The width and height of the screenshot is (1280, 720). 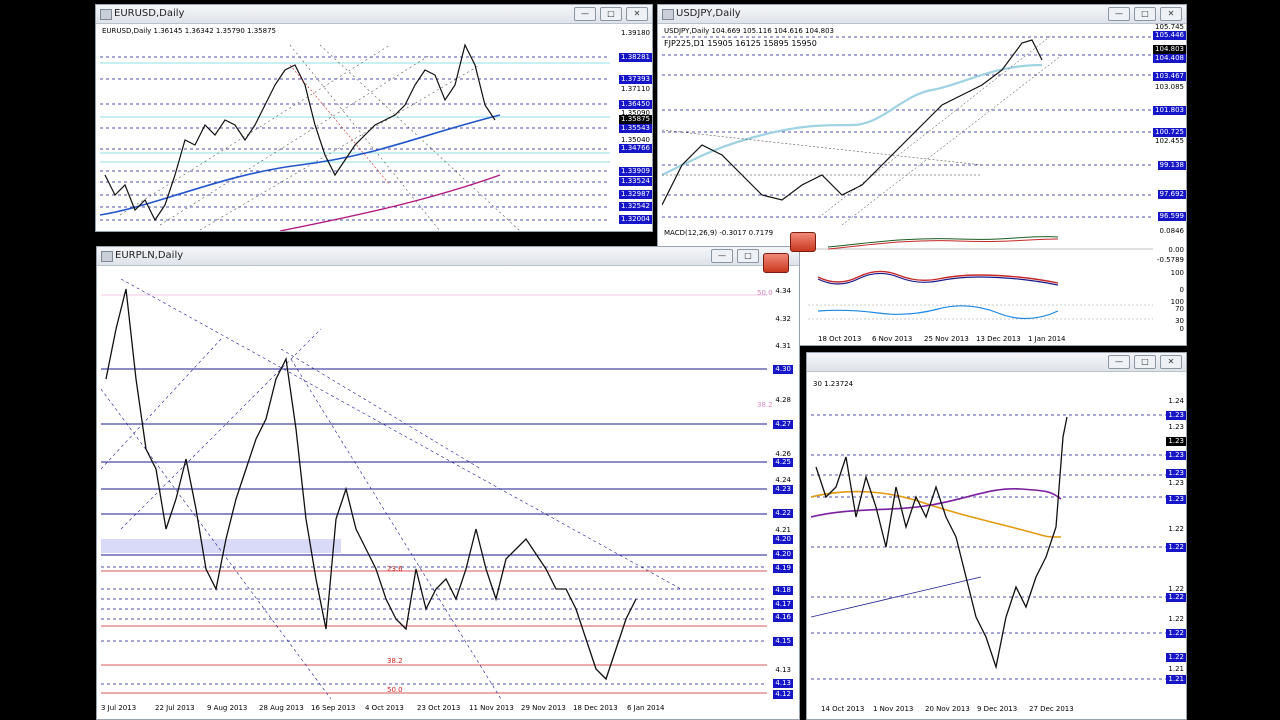 What do you see at coordinates (1177, 273) in the screenshot?
I see `stoch-axis: 100` at bounding box center [1177, 273].